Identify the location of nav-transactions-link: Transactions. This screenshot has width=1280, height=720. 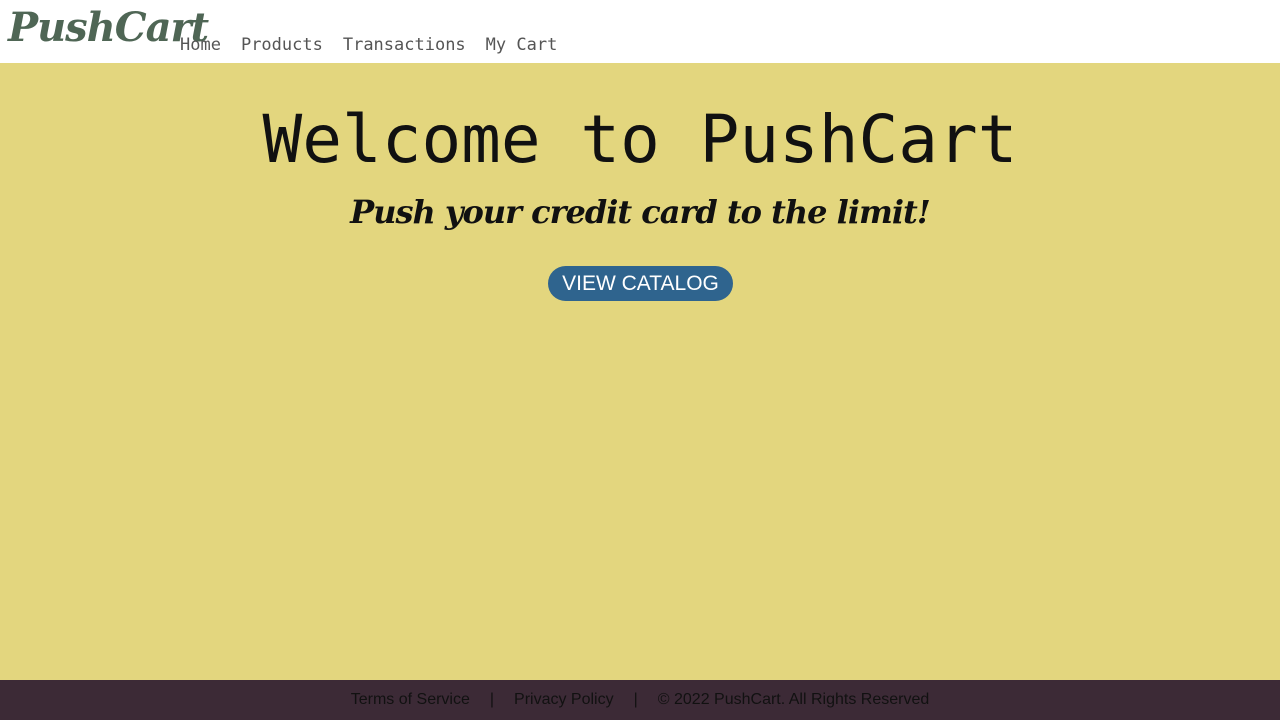
(404, 45).